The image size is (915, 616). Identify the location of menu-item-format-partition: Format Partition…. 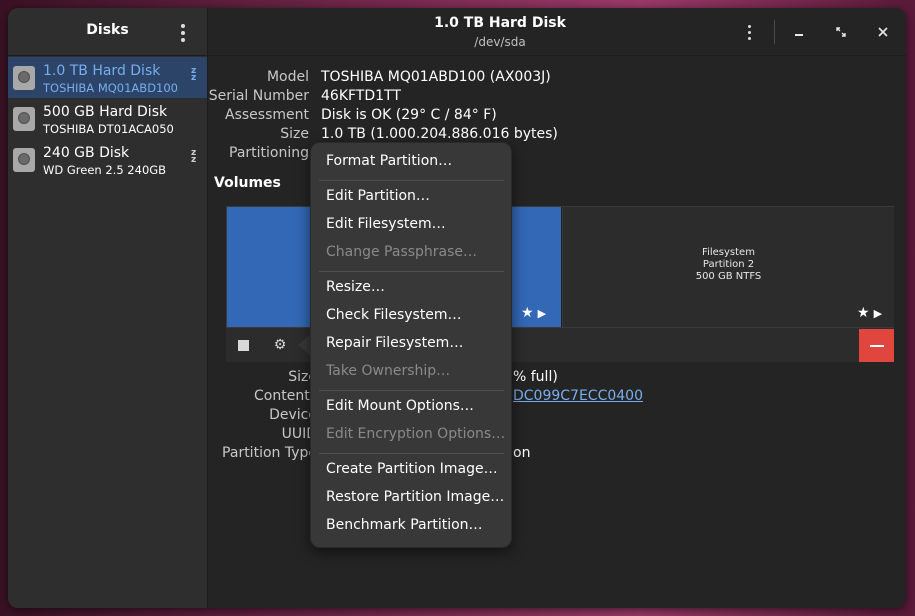
(389, 161).